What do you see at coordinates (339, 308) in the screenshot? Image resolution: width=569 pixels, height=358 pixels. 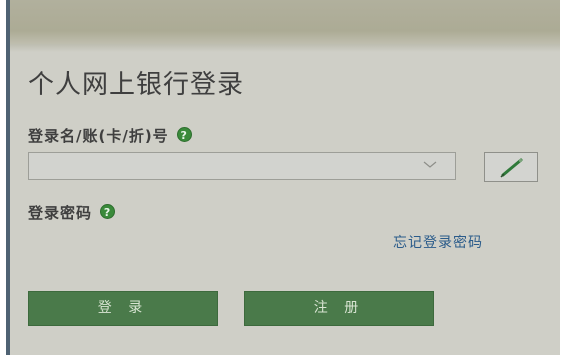 I see `register-button: 注 册` at bounding box center [339, 308].